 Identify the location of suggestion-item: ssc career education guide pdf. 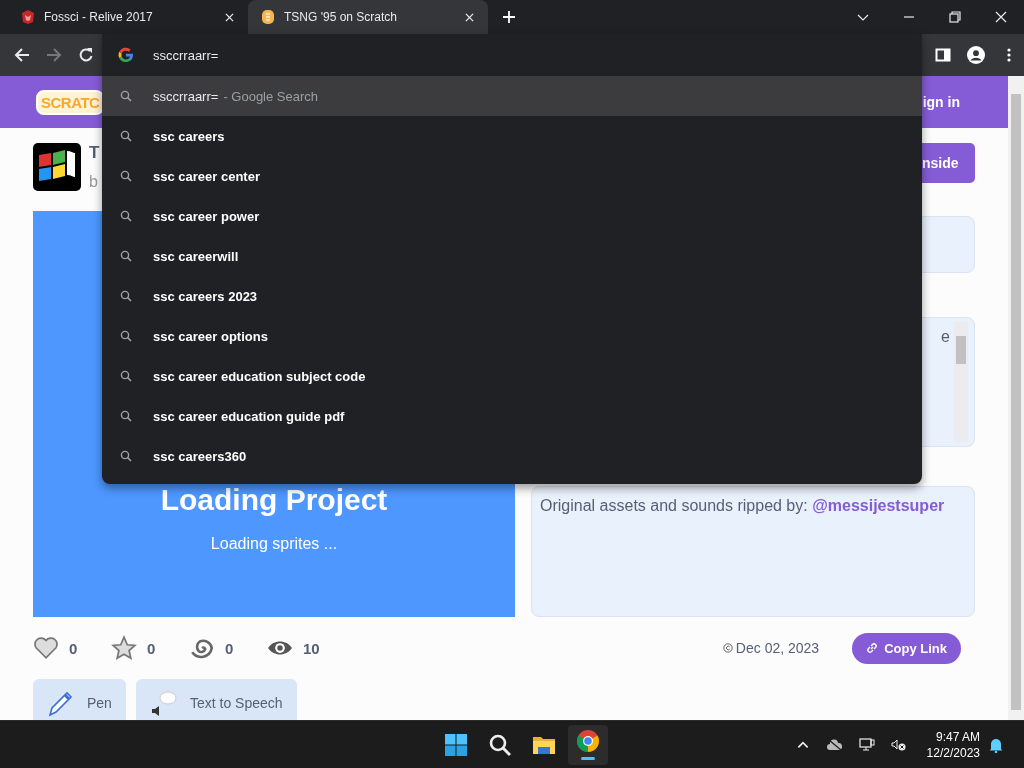
(512, 416).